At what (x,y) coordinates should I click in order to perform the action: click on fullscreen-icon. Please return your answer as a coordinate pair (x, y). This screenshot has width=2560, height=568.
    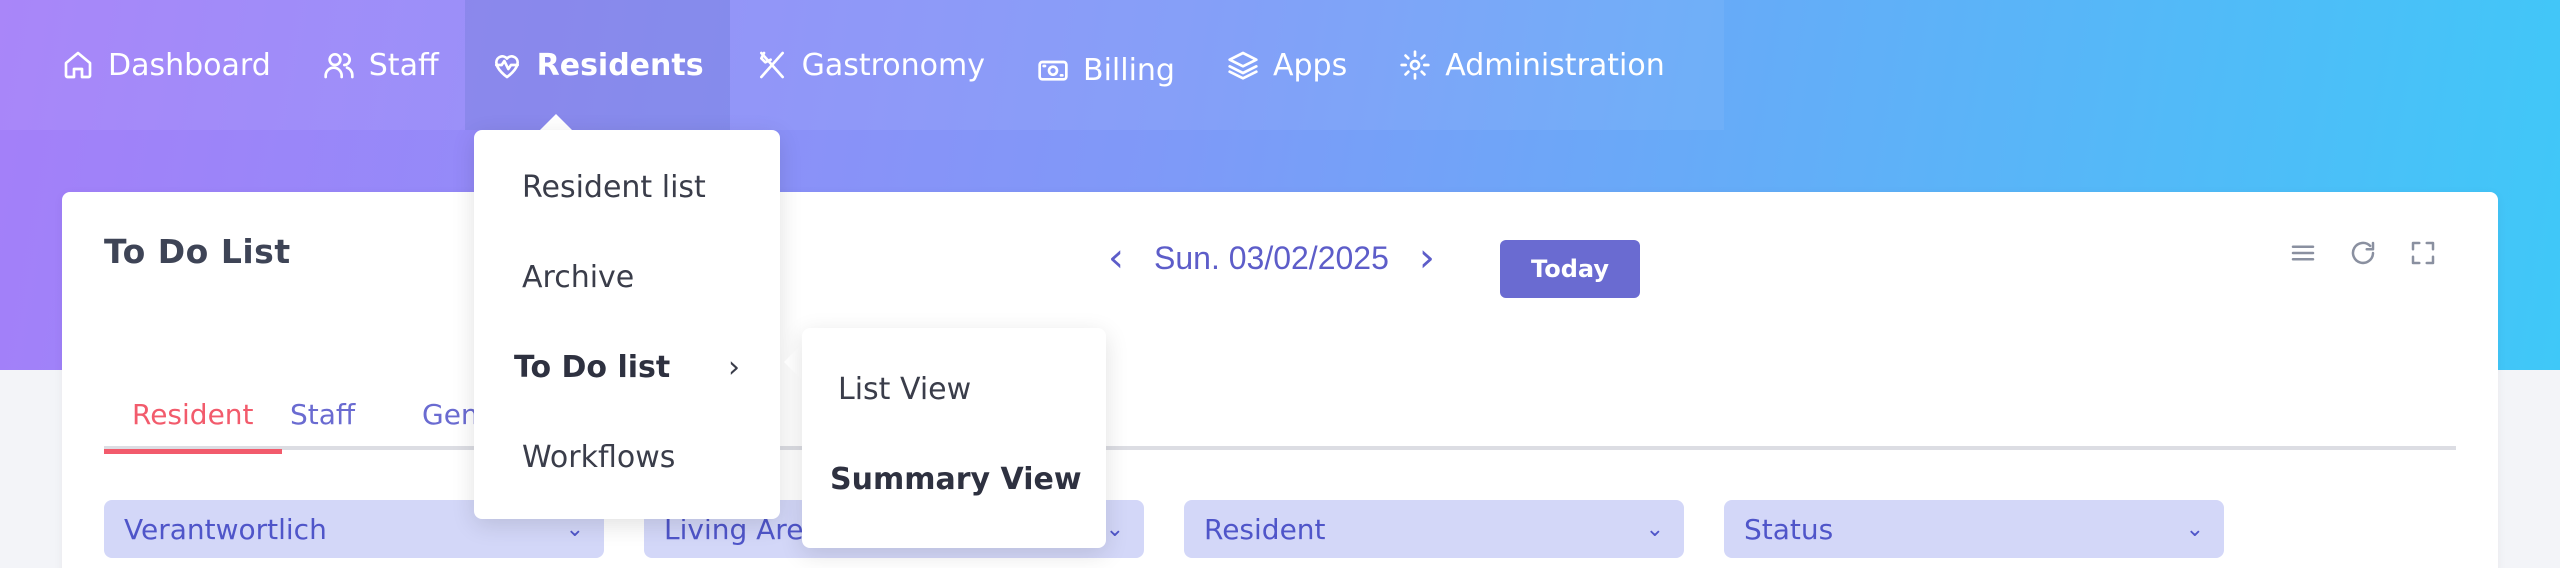
    Looking at the image, I should click on (2423, 253).